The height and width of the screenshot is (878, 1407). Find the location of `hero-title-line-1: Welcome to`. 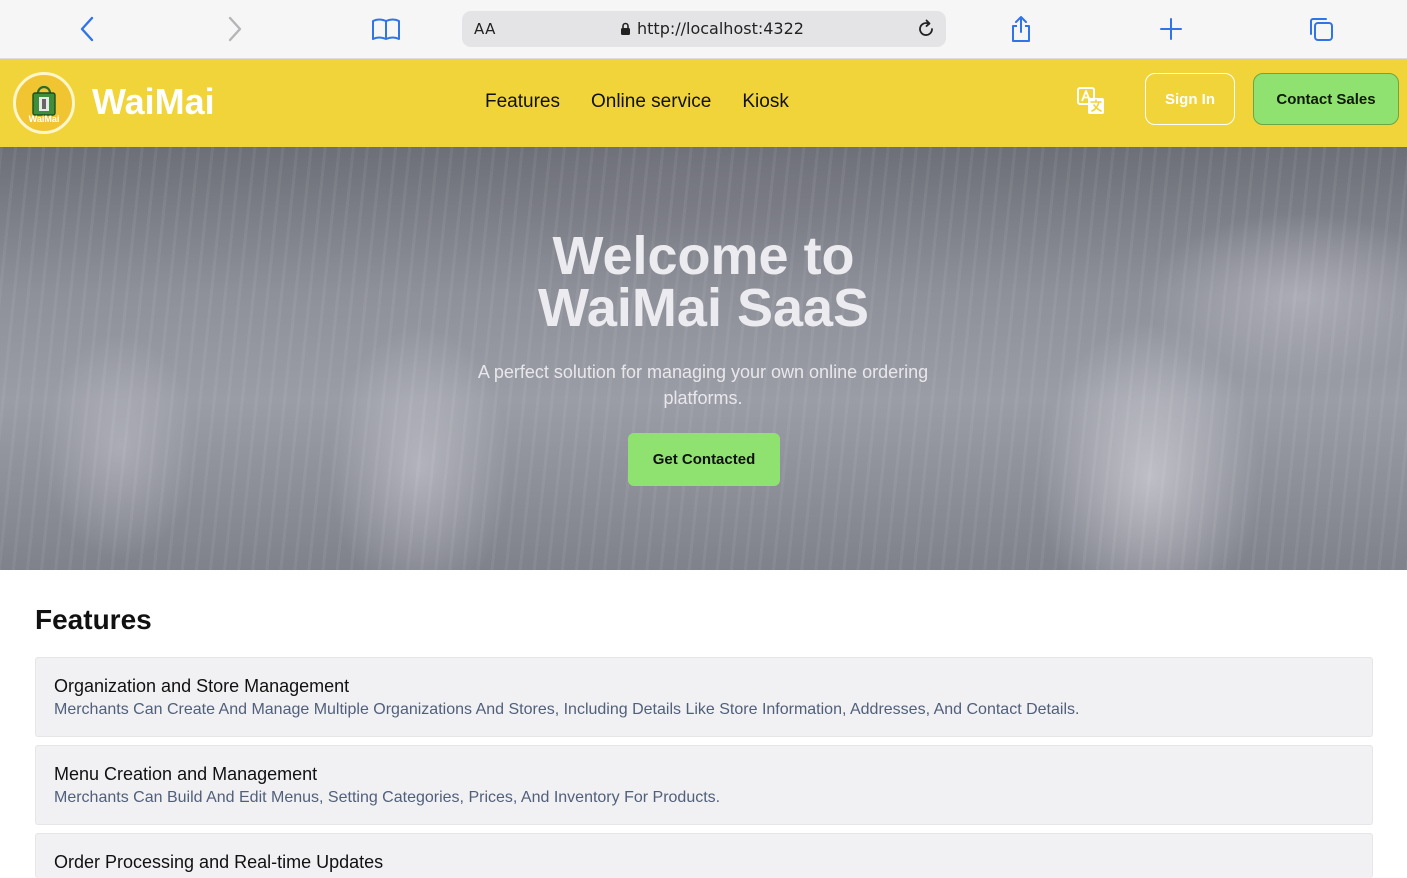

hero-title-line-1: Welcome to is located at coordinates (703, 256).